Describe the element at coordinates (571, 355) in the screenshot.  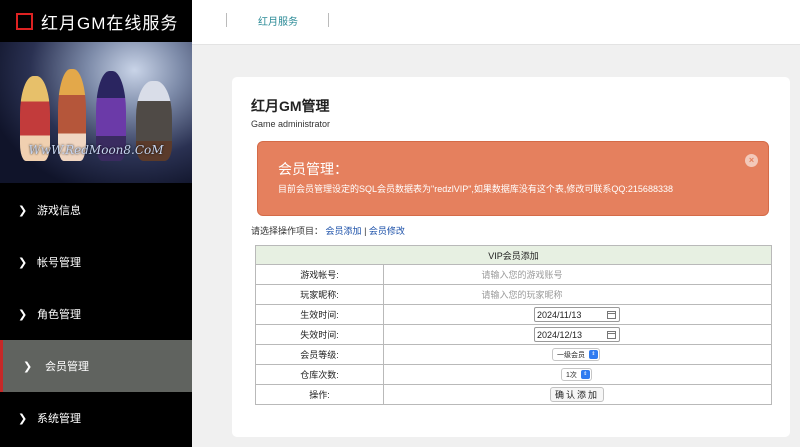
I see `level-value: 一级会员` at that location.